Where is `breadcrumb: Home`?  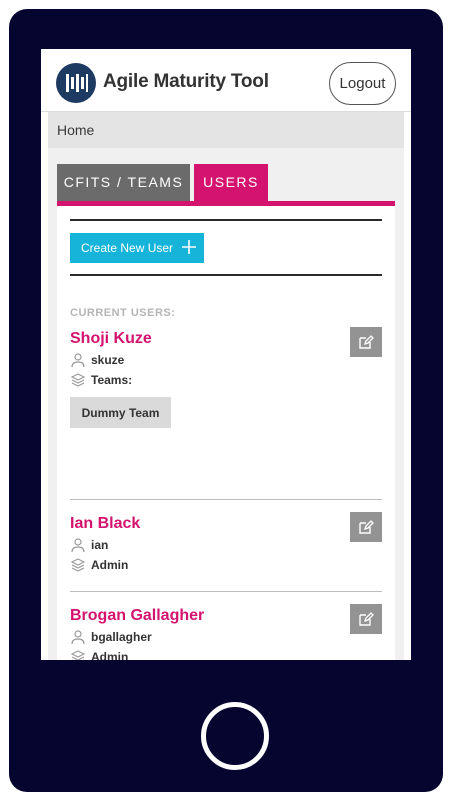 breadcrumb: Home is located at coordinates (226, 130).